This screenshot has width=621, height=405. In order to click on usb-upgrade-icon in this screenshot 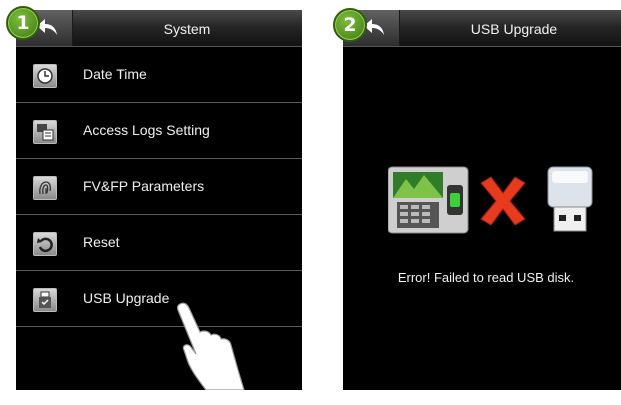, I will do `click(45, 300)`.